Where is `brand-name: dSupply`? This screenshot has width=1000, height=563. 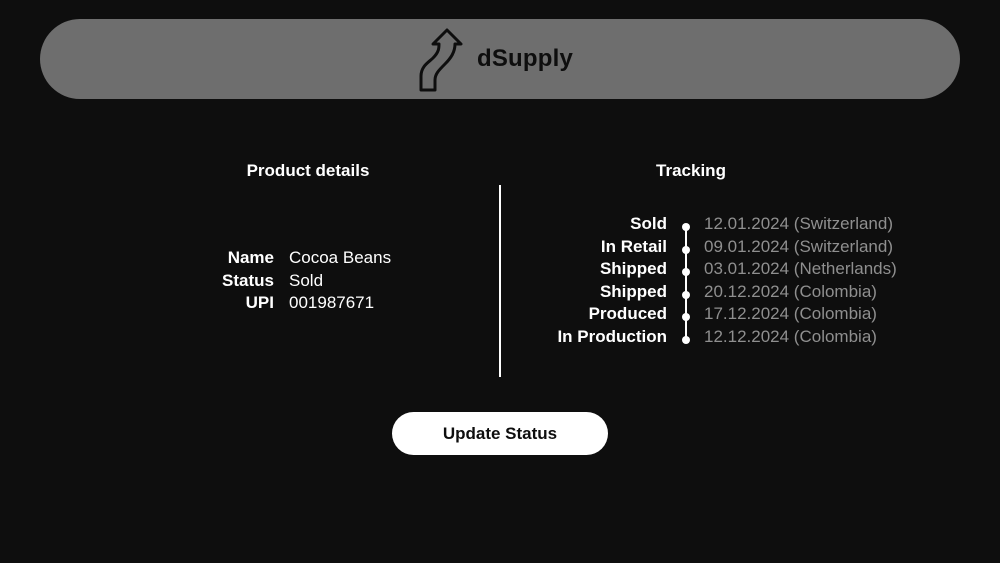 brand-name: dSupply is located at coordinates (525, 58).